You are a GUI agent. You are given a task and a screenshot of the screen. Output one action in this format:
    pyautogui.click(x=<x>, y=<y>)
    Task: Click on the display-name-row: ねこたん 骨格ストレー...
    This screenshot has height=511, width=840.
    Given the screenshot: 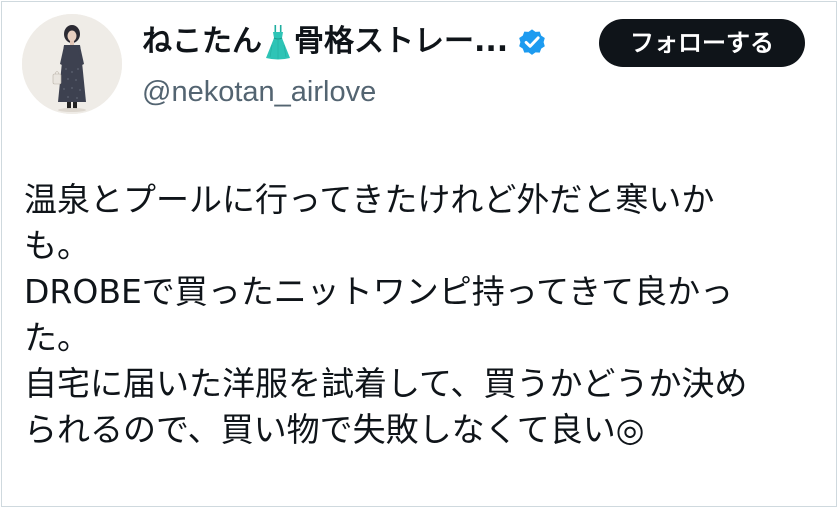 What is the action you would take?
    pyautogui.click(x=357, y=42)
    